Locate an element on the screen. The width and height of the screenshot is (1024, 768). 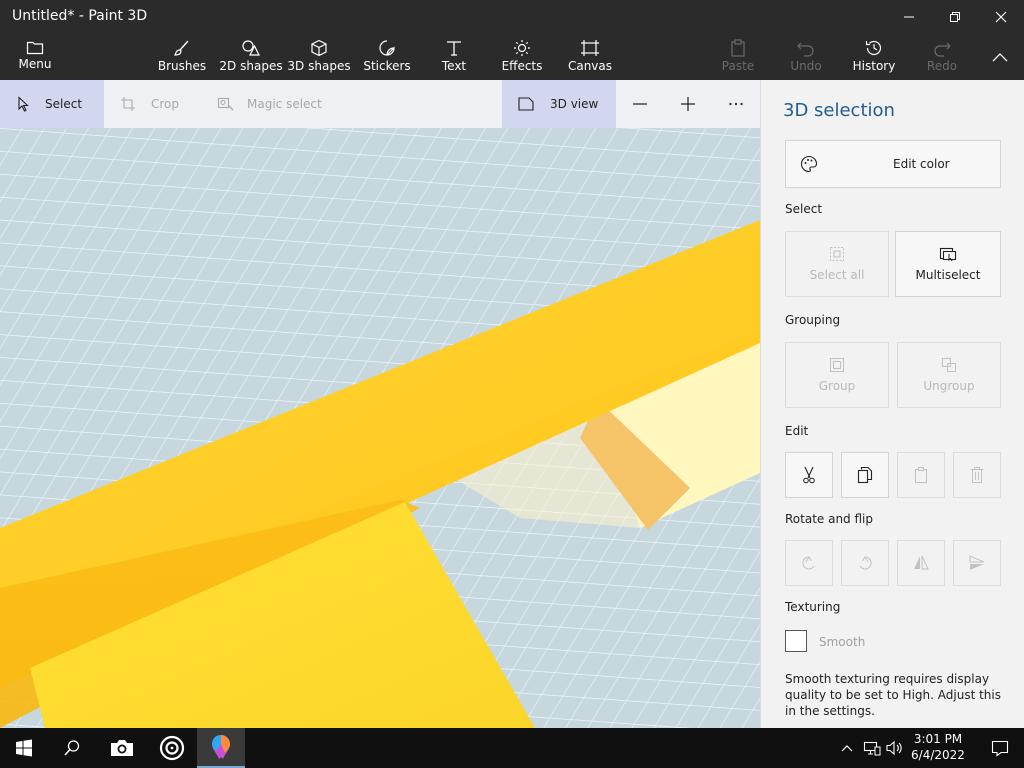
delete-button is located at coordinates (977, 475).